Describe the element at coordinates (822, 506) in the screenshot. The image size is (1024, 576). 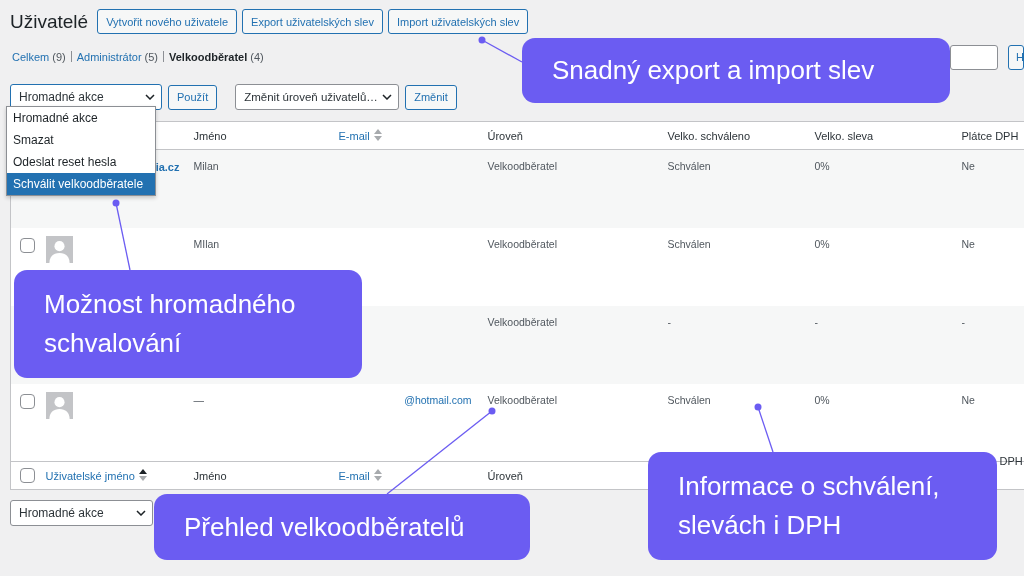
I see `callout: Informace o schválení, slevách i DPH` at that location.